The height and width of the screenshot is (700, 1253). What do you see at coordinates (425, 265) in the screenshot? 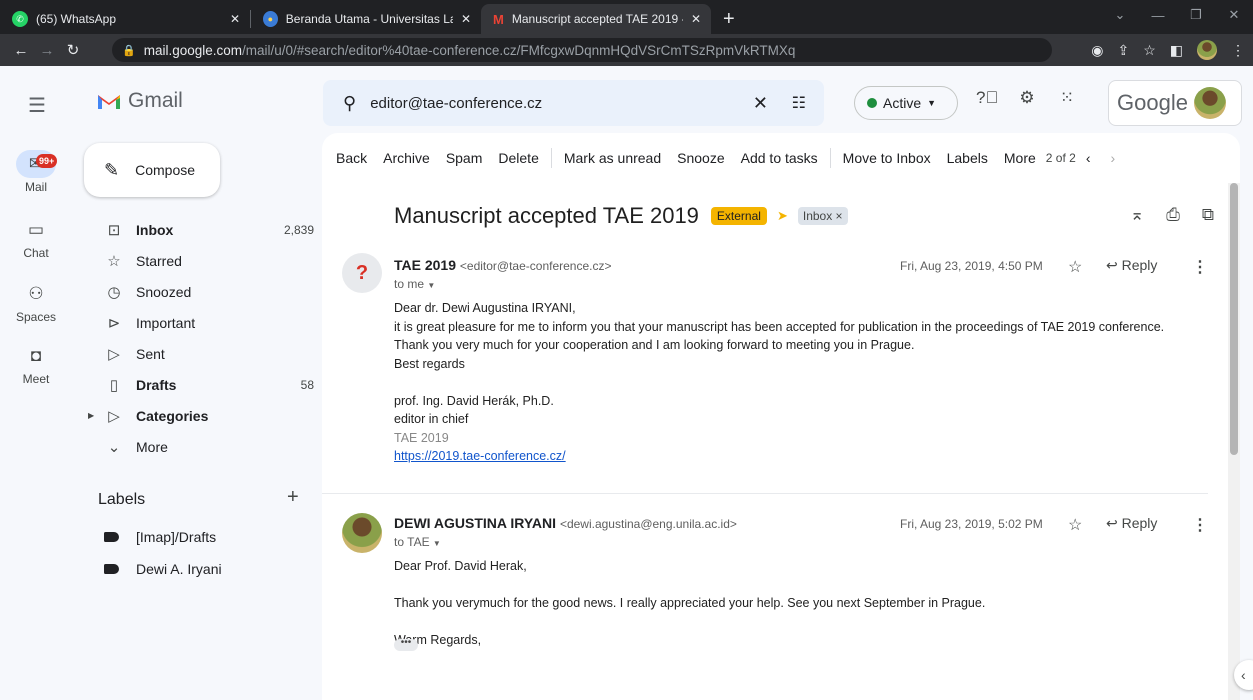
I see `sender-name: TAE 2019` at bounding box center [425, 265].